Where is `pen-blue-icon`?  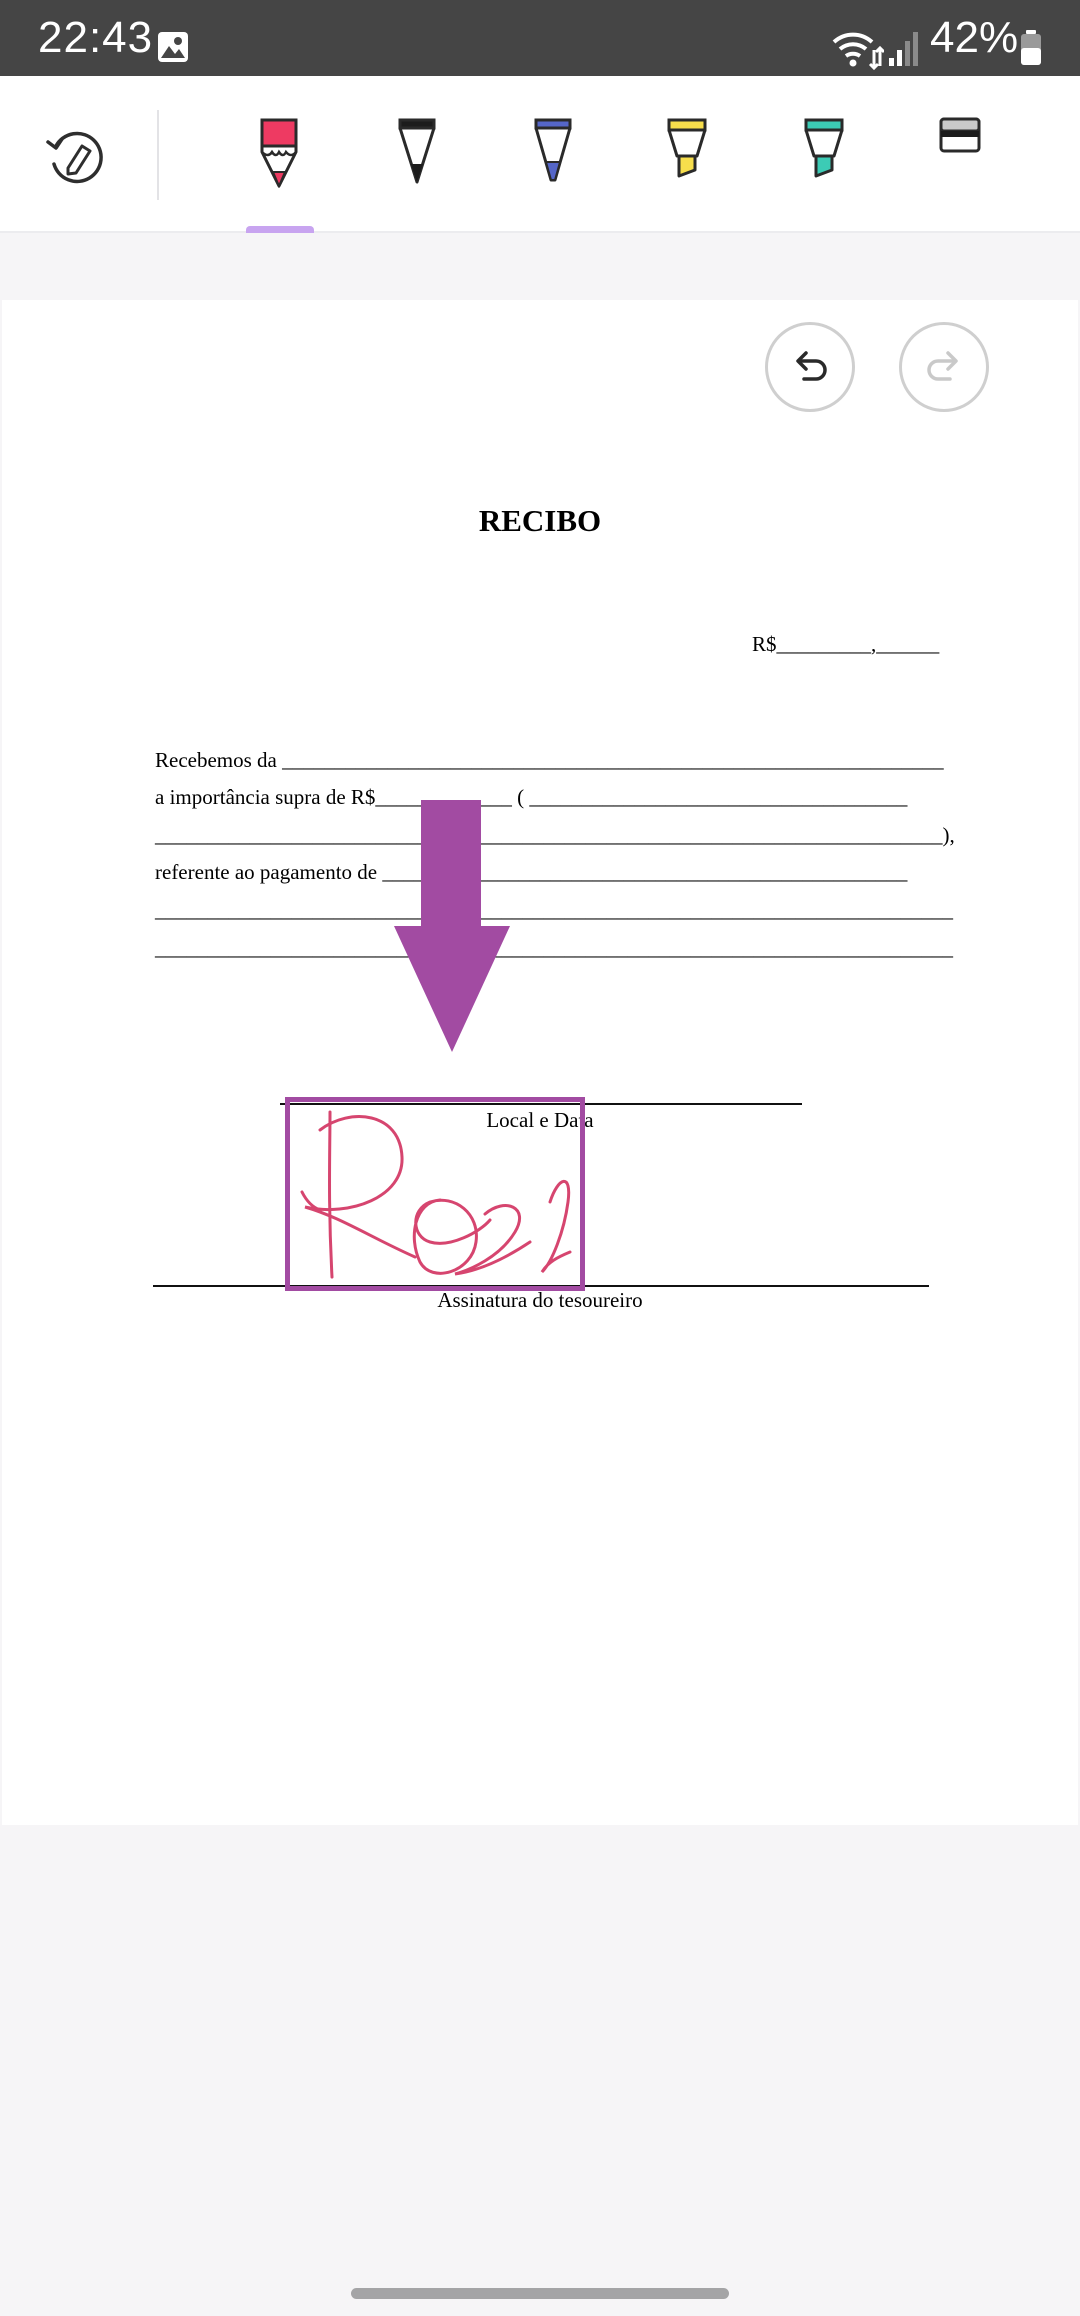
pen-blue-icon is located at coordinates (553, 152).